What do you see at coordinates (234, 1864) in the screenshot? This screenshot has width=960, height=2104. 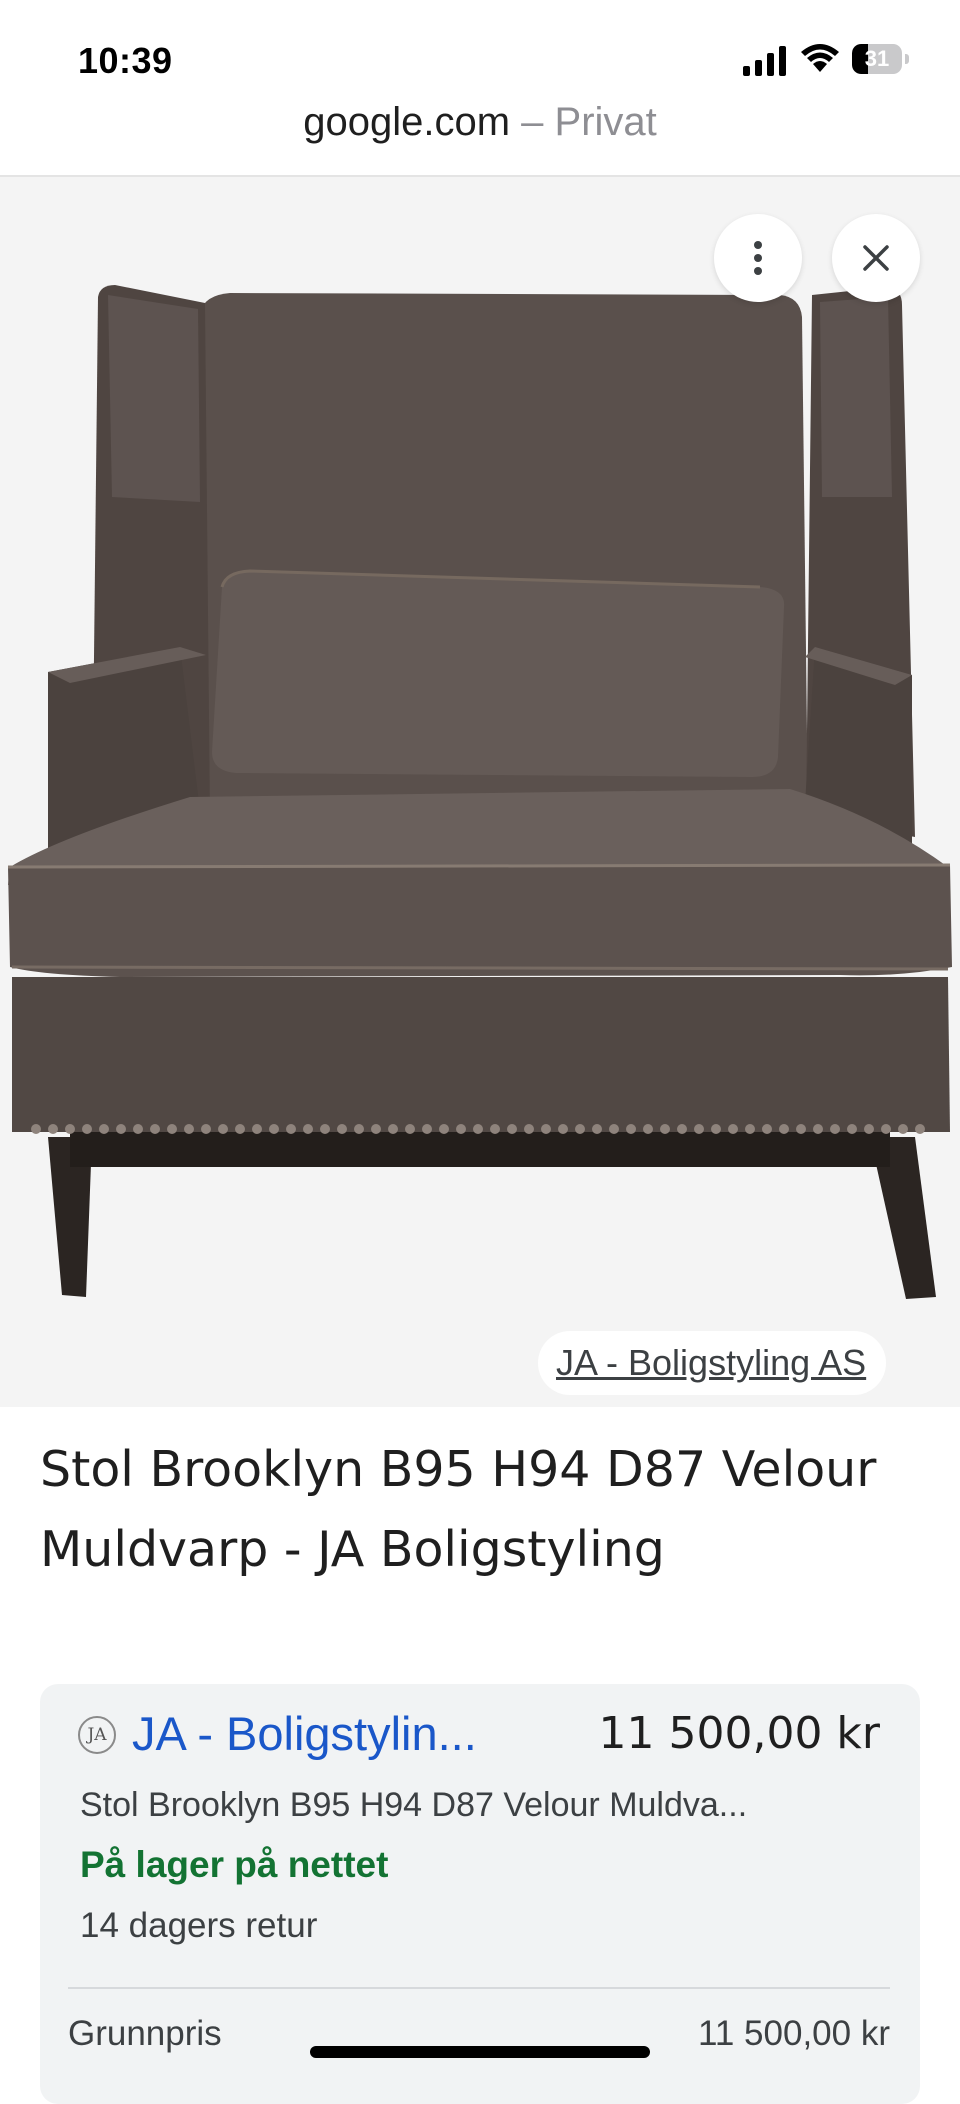 I see `availability-status: På lager på nettet` at bounding box center [234, 1864].